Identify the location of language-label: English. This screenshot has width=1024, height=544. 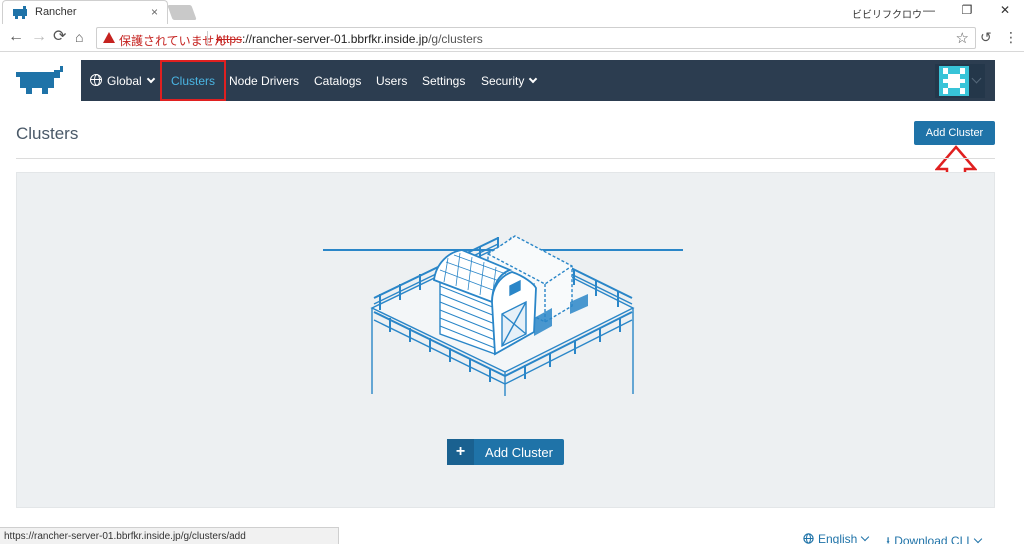
(838, 538).